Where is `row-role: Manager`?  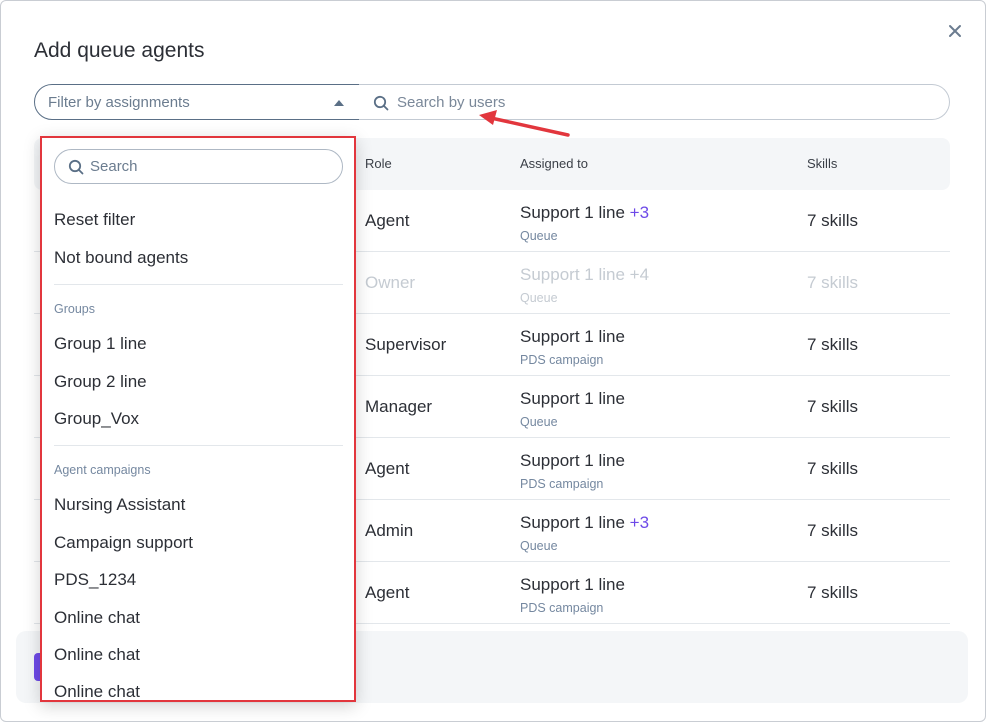
row-role: Manager is located at coordinates (399, 406).